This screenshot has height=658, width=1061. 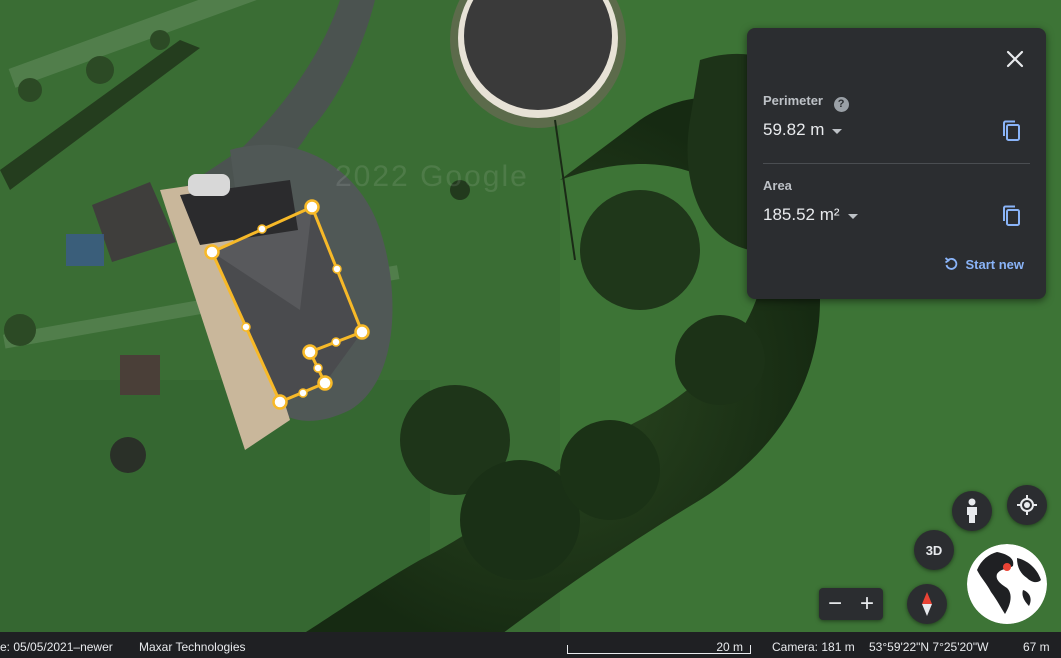 I want to click on cursor-coordinates: 53°59'22"N 7°25'20"W, so click(x=929, y=647).